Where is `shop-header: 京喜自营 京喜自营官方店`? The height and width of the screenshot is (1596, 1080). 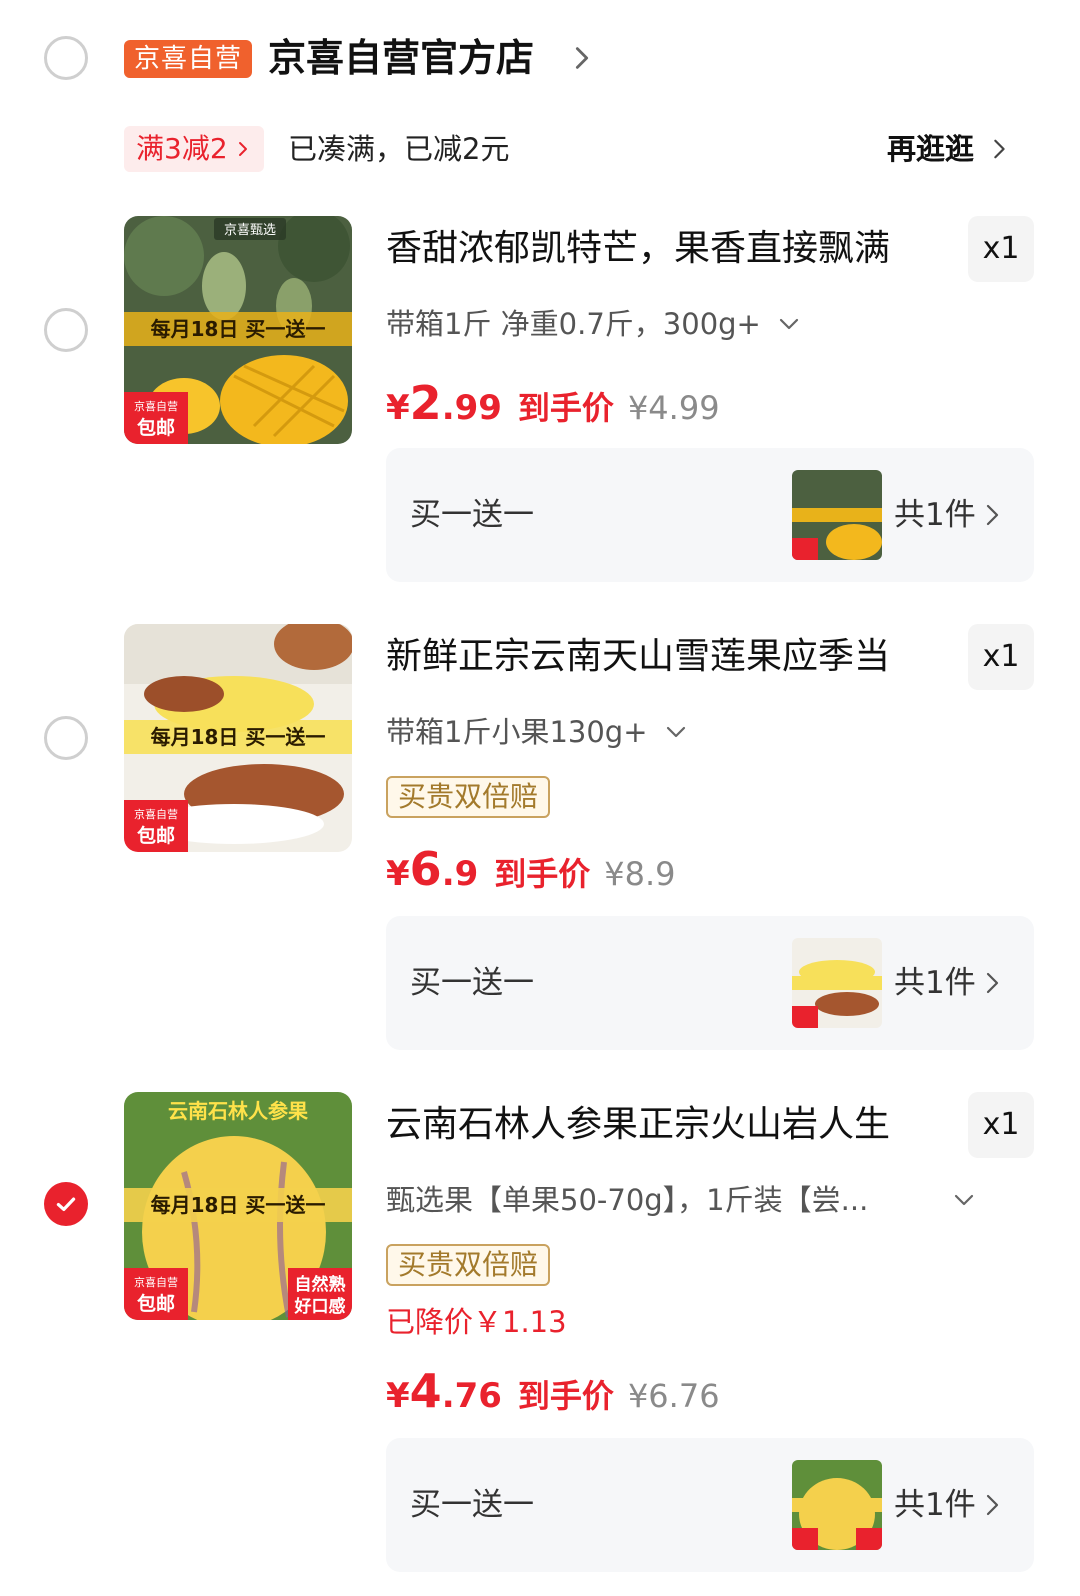
shop-header: 京喜自营 京喜自营官方店 is located at coordinates (540, 60).